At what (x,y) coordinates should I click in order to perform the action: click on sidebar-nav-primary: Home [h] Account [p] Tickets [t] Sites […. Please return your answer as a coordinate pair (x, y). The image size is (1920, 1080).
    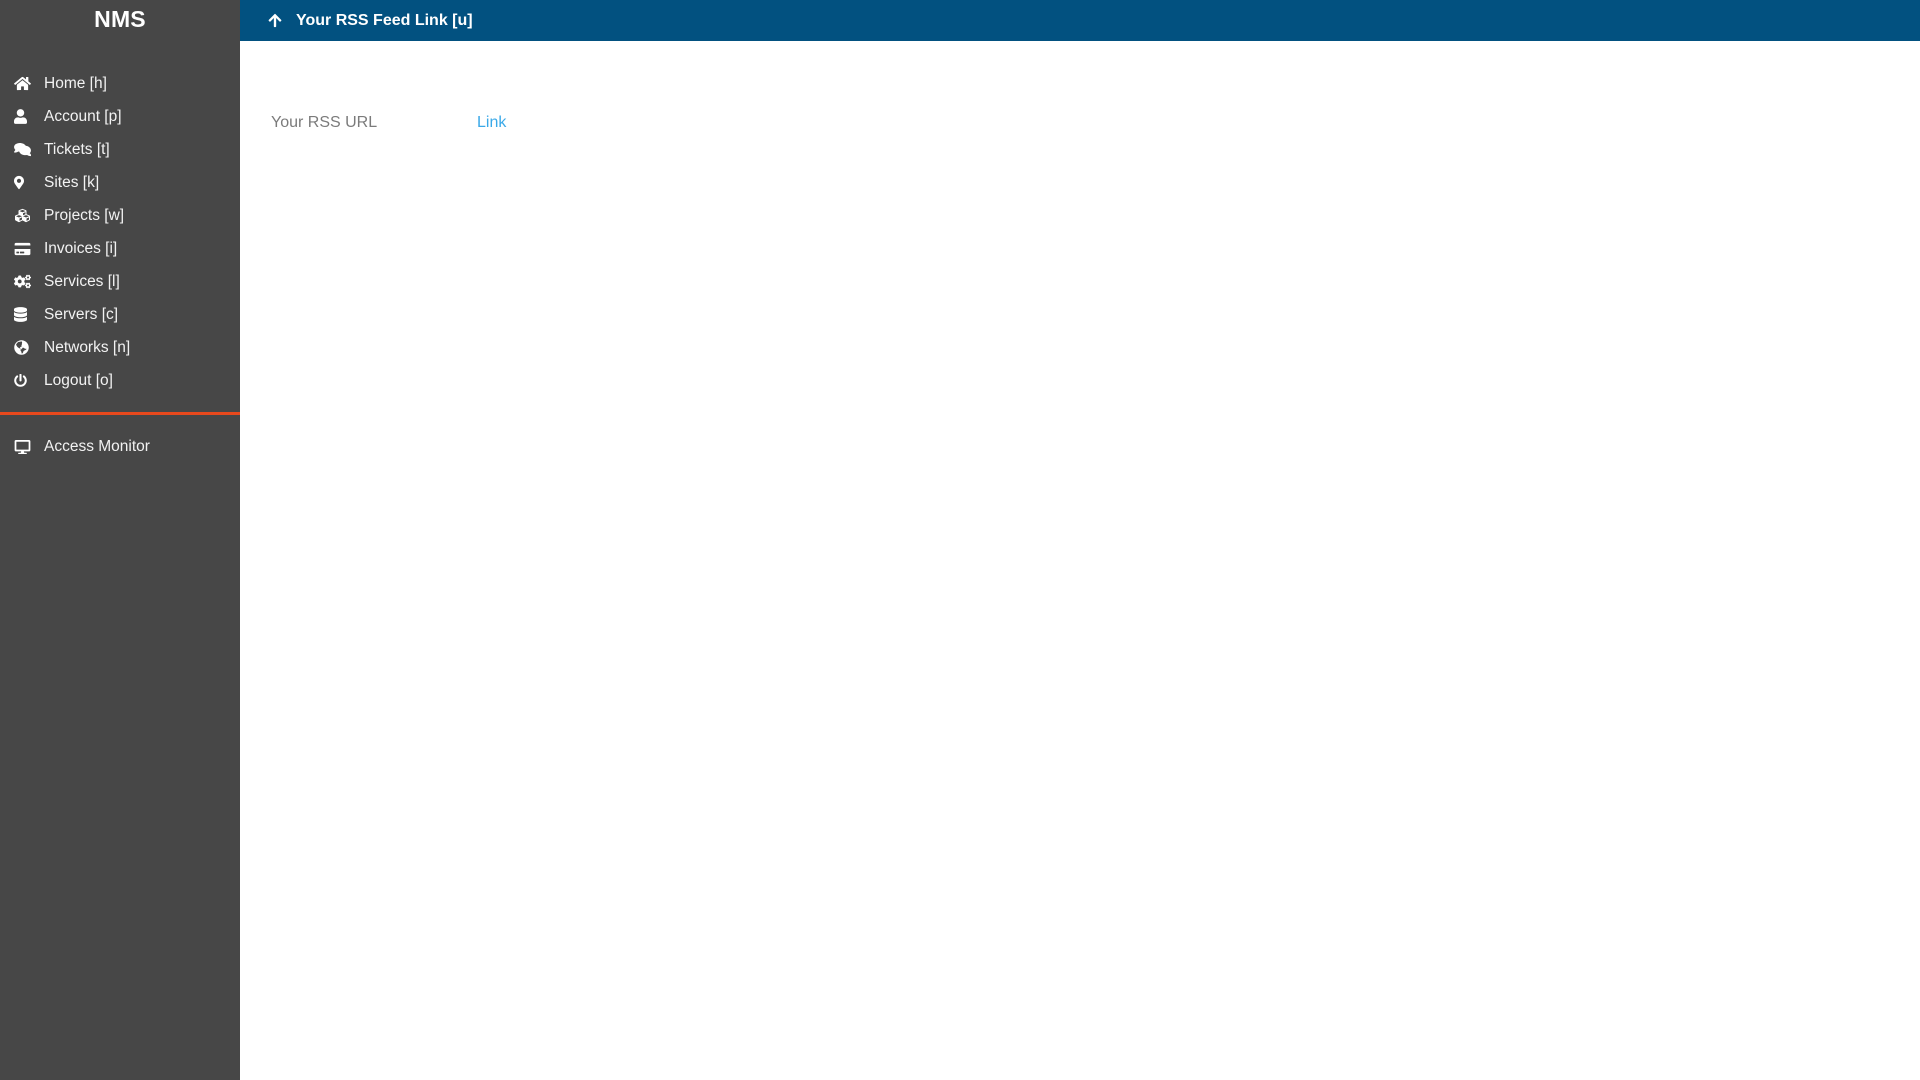
    Looking at the image, I should click on (120, 232).